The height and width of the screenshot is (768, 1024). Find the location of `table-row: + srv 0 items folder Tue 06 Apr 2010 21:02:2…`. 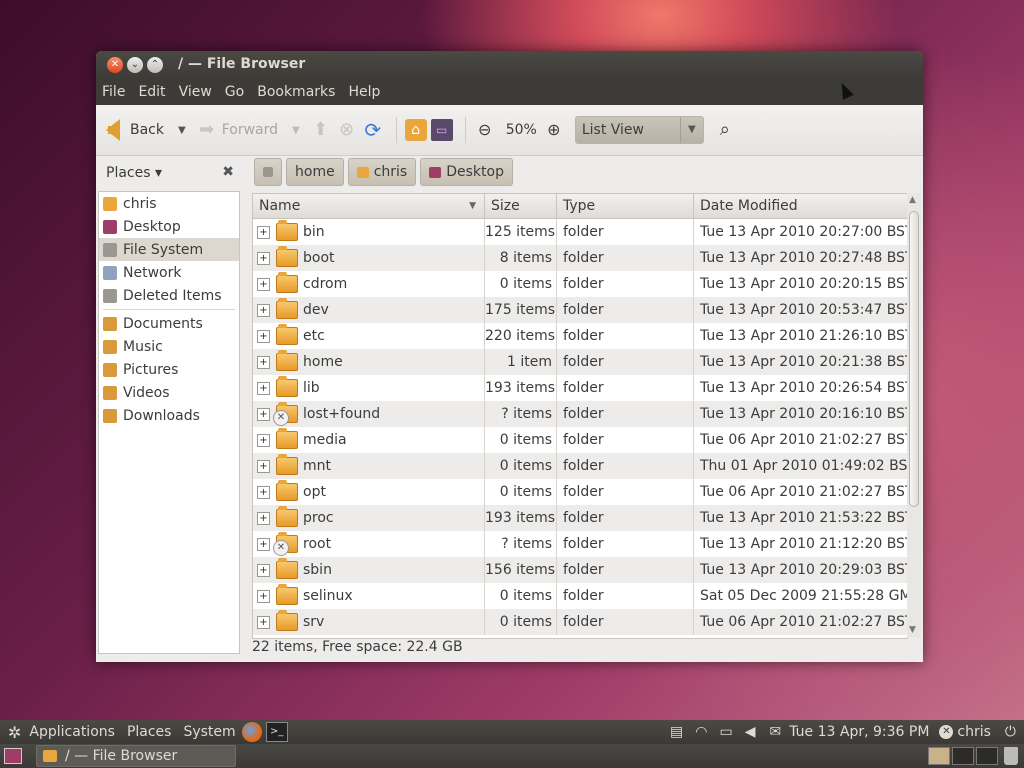

table-row: + srv 0 items folder Tue 06 Apr 2010 21:02:2… is located at coordinates (580, 622).